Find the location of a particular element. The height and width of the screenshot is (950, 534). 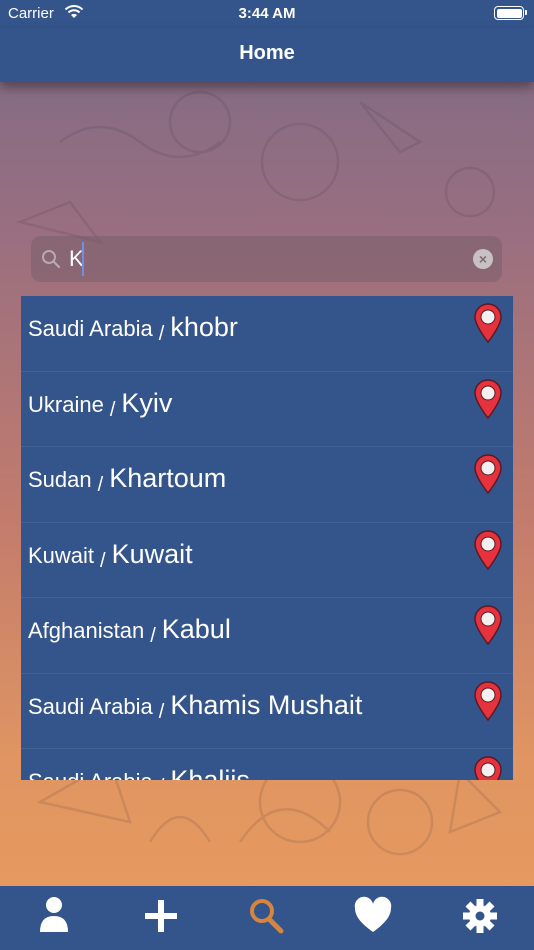

result-text: Ukraine / Kyiv is located at coordinates (100, 404).